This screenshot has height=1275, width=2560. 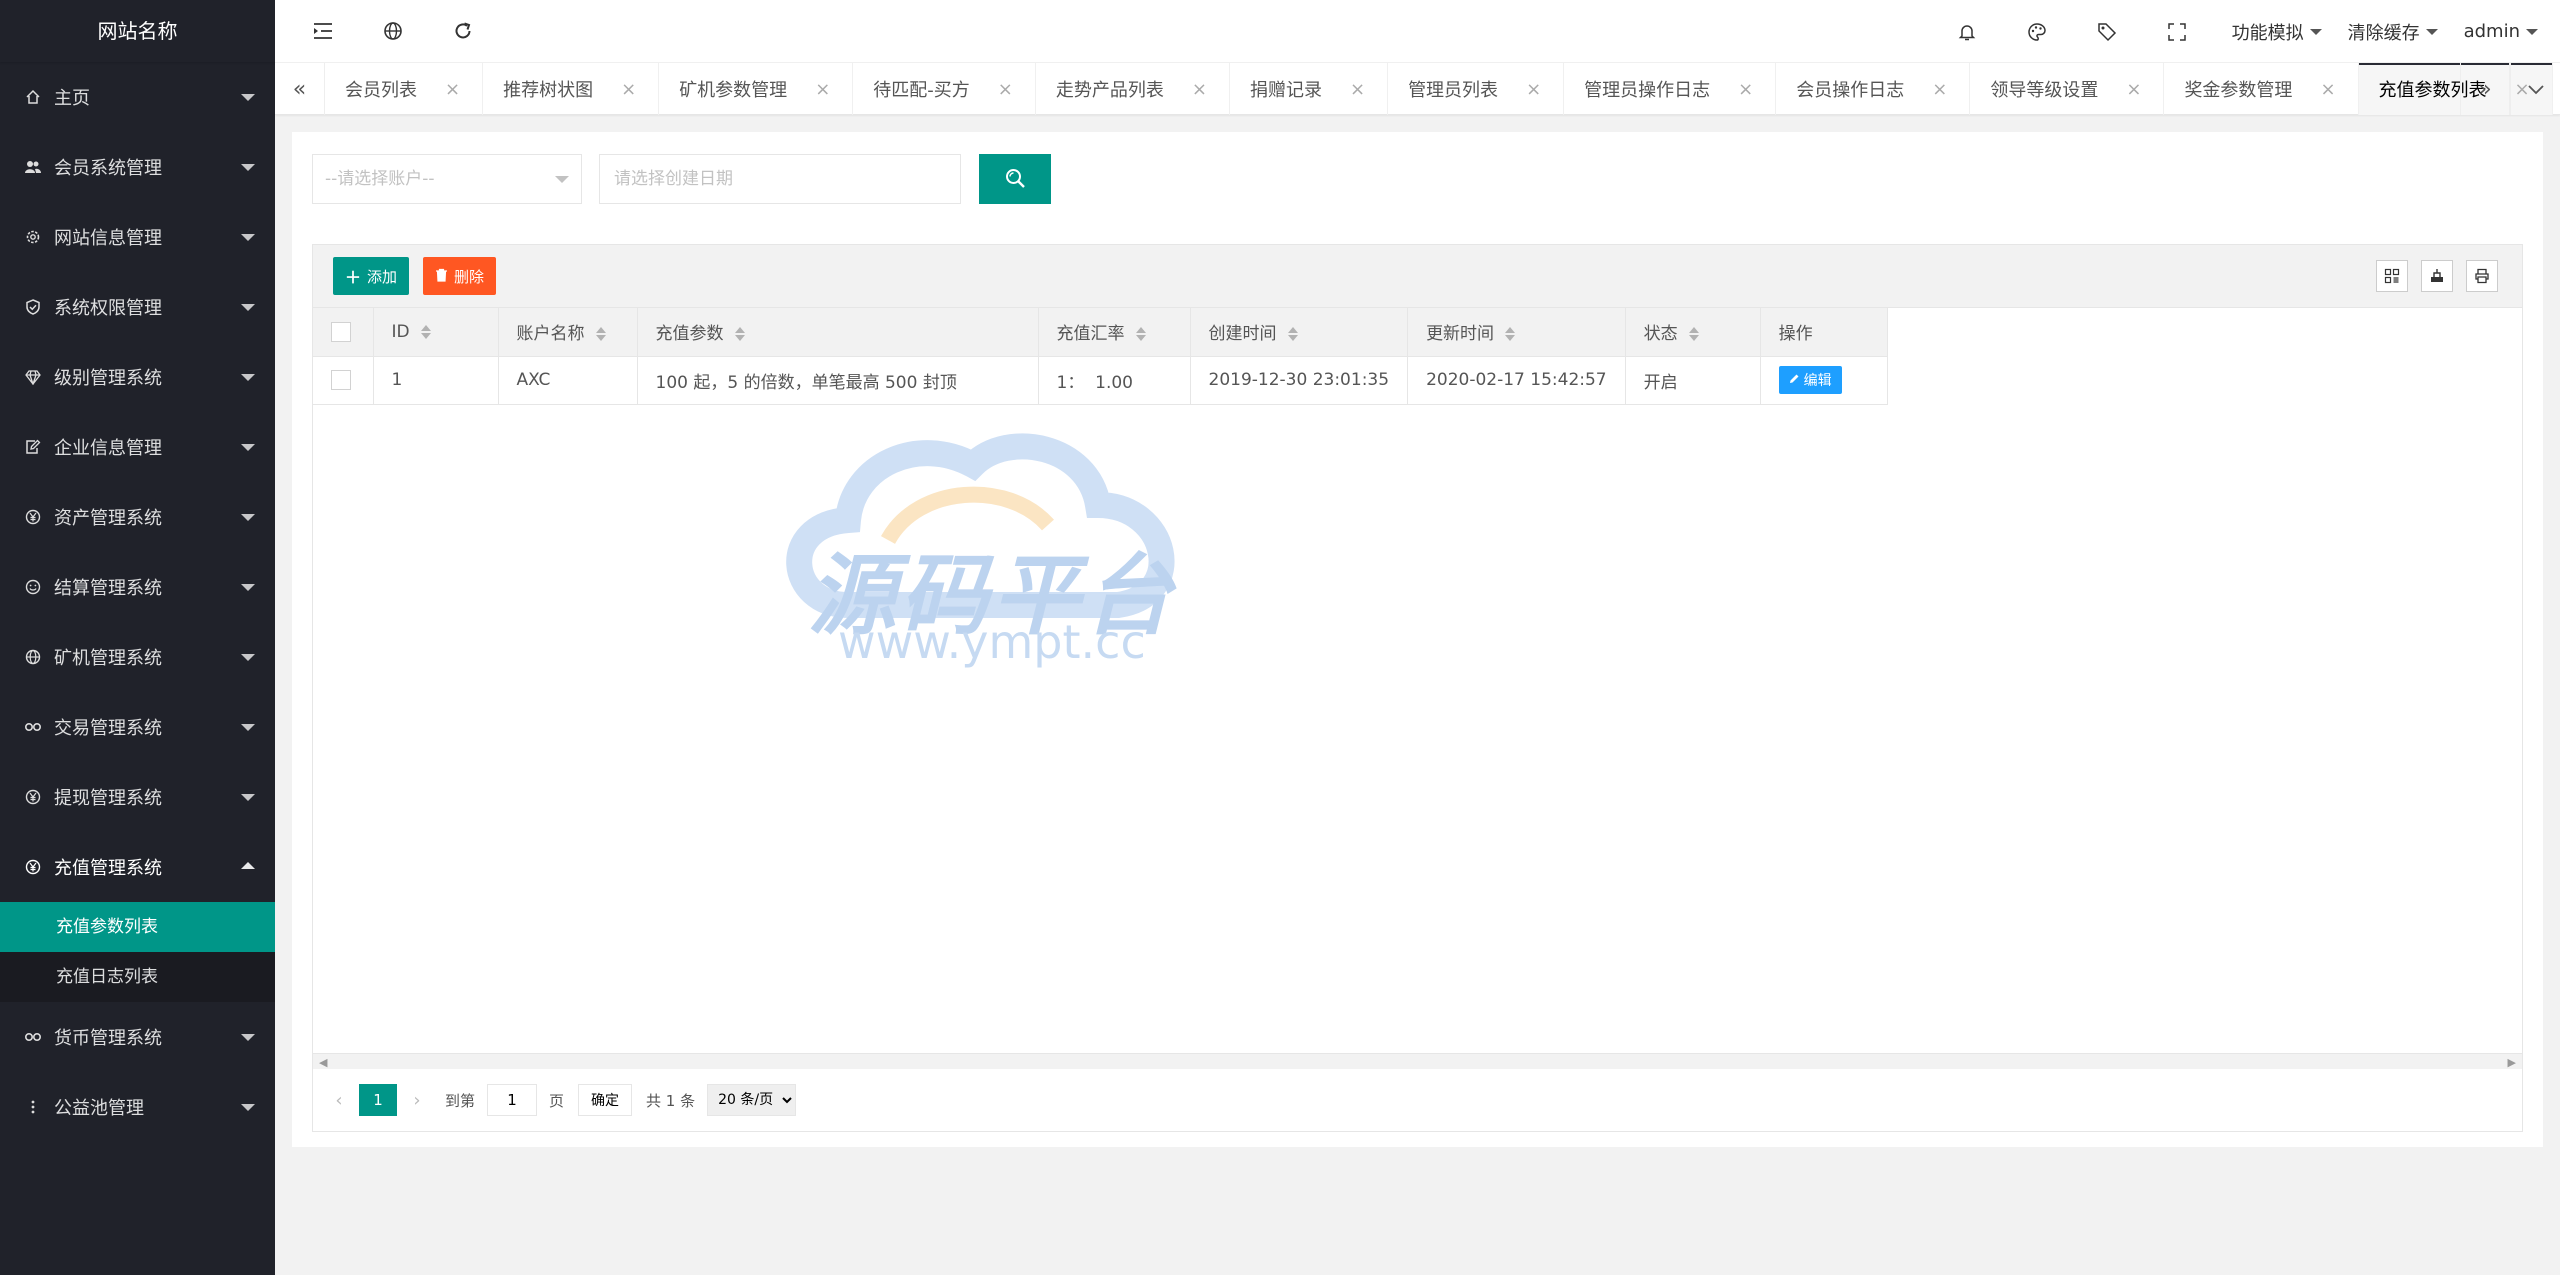 What do you see at coordinates (463, 31) in the screenshot?
I see `refresh-icon` at bounding box center [463, 31].